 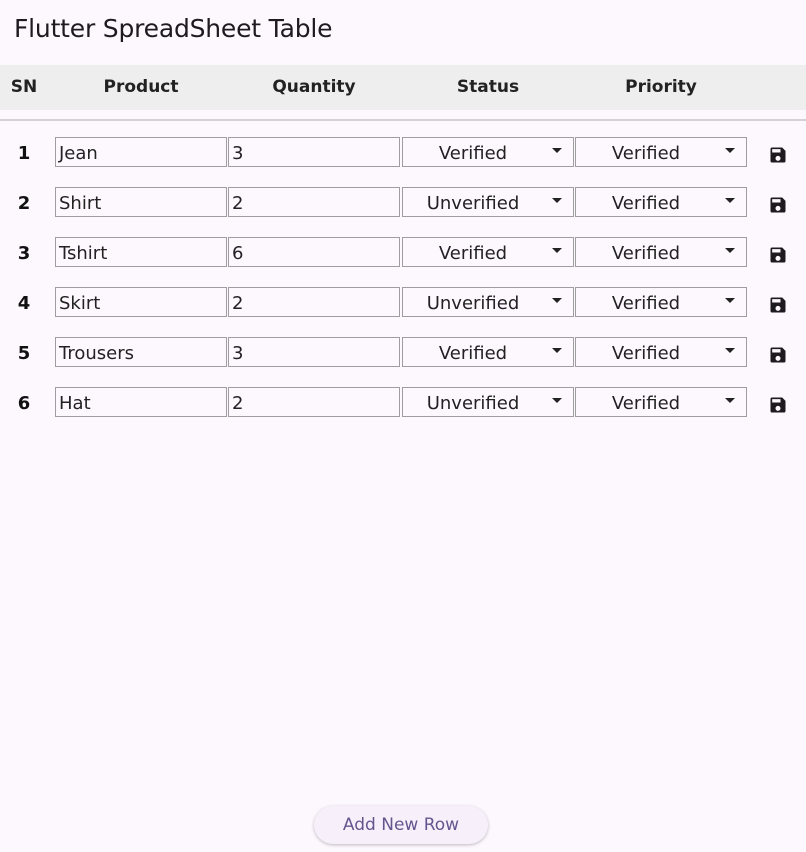 What do you see at coordinates (24, 253) in the screenshot?
I see `row-sn: 3` at bounding box center [24, 253].